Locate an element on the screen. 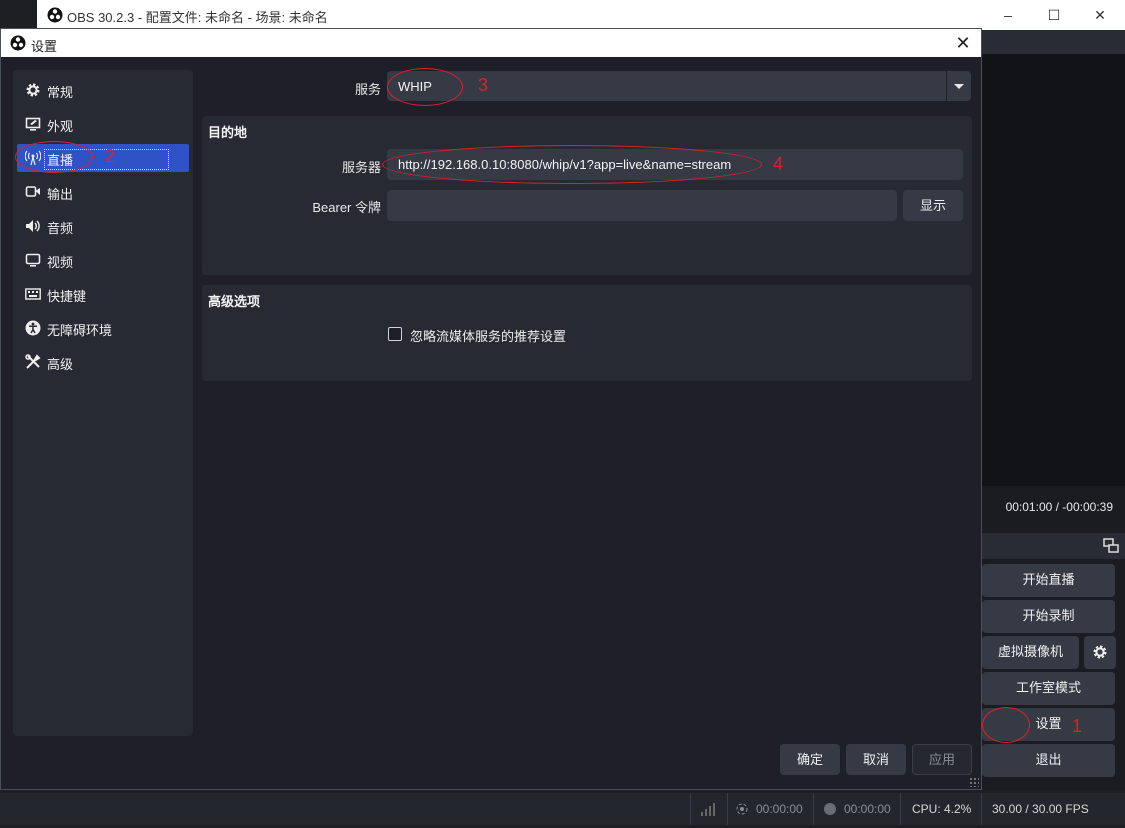 Image resolution: width=1125 pixels, height=828 pixels. tools-icon is located at coordinates (33, 361).